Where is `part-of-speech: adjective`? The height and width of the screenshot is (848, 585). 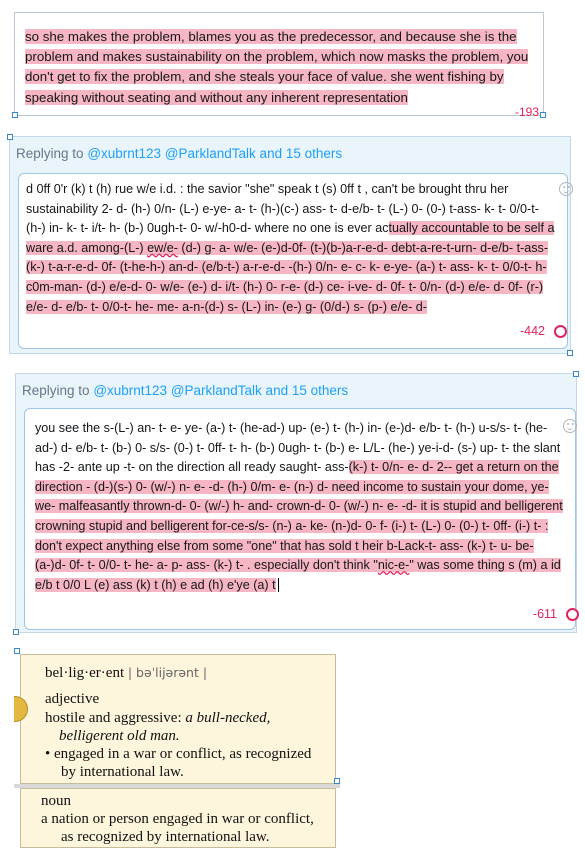 part-of-speech: adjective is located at coordinates (72, 699).